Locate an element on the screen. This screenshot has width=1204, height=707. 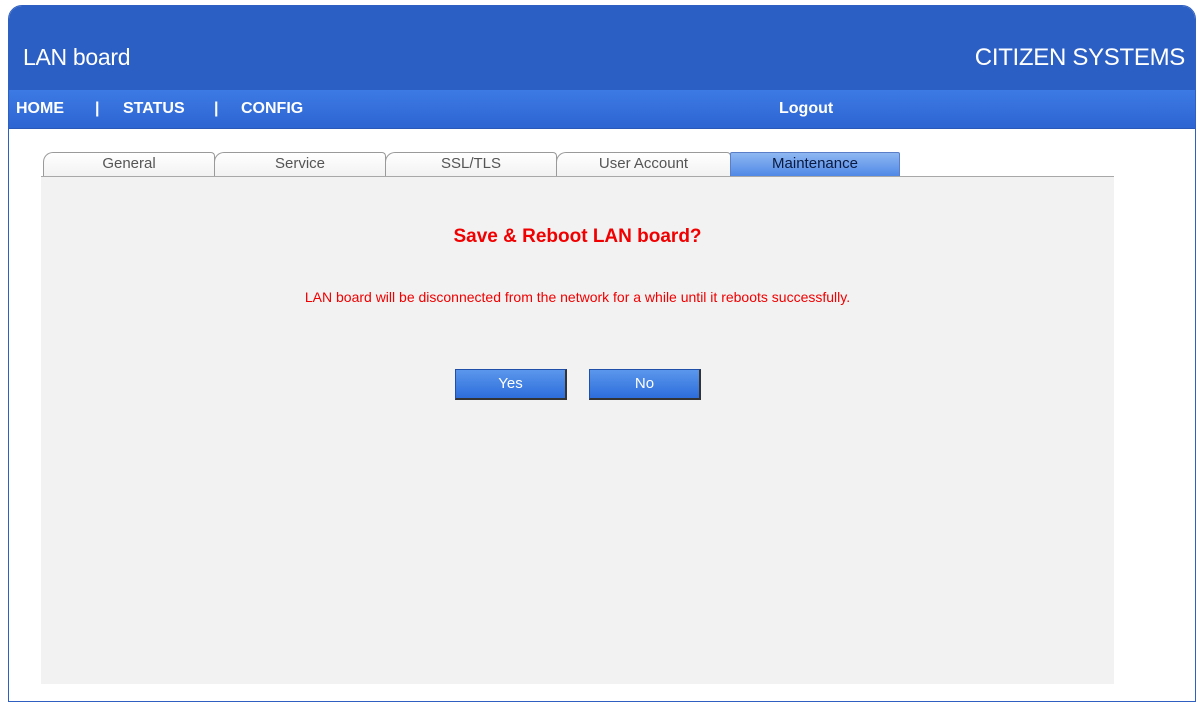
header: LAN board CITIZEN SYSTEMS is located at coordinates (602, 48).